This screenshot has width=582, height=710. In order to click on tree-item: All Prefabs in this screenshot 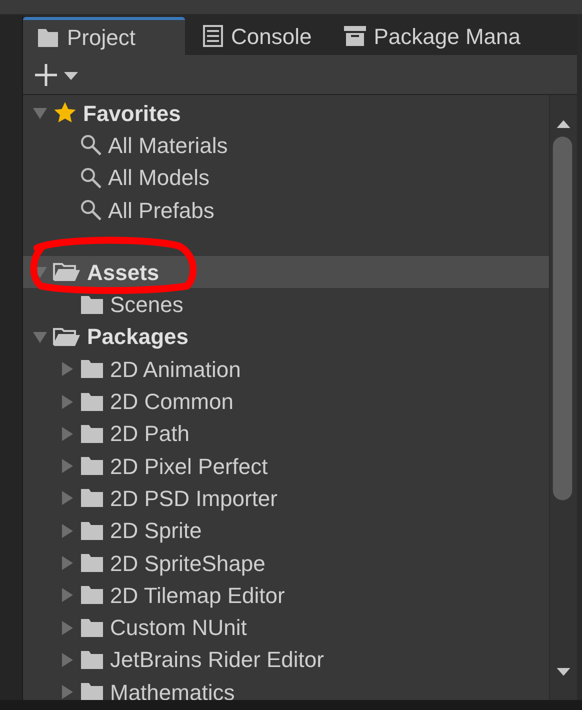, I will do `click(286, 210)`.